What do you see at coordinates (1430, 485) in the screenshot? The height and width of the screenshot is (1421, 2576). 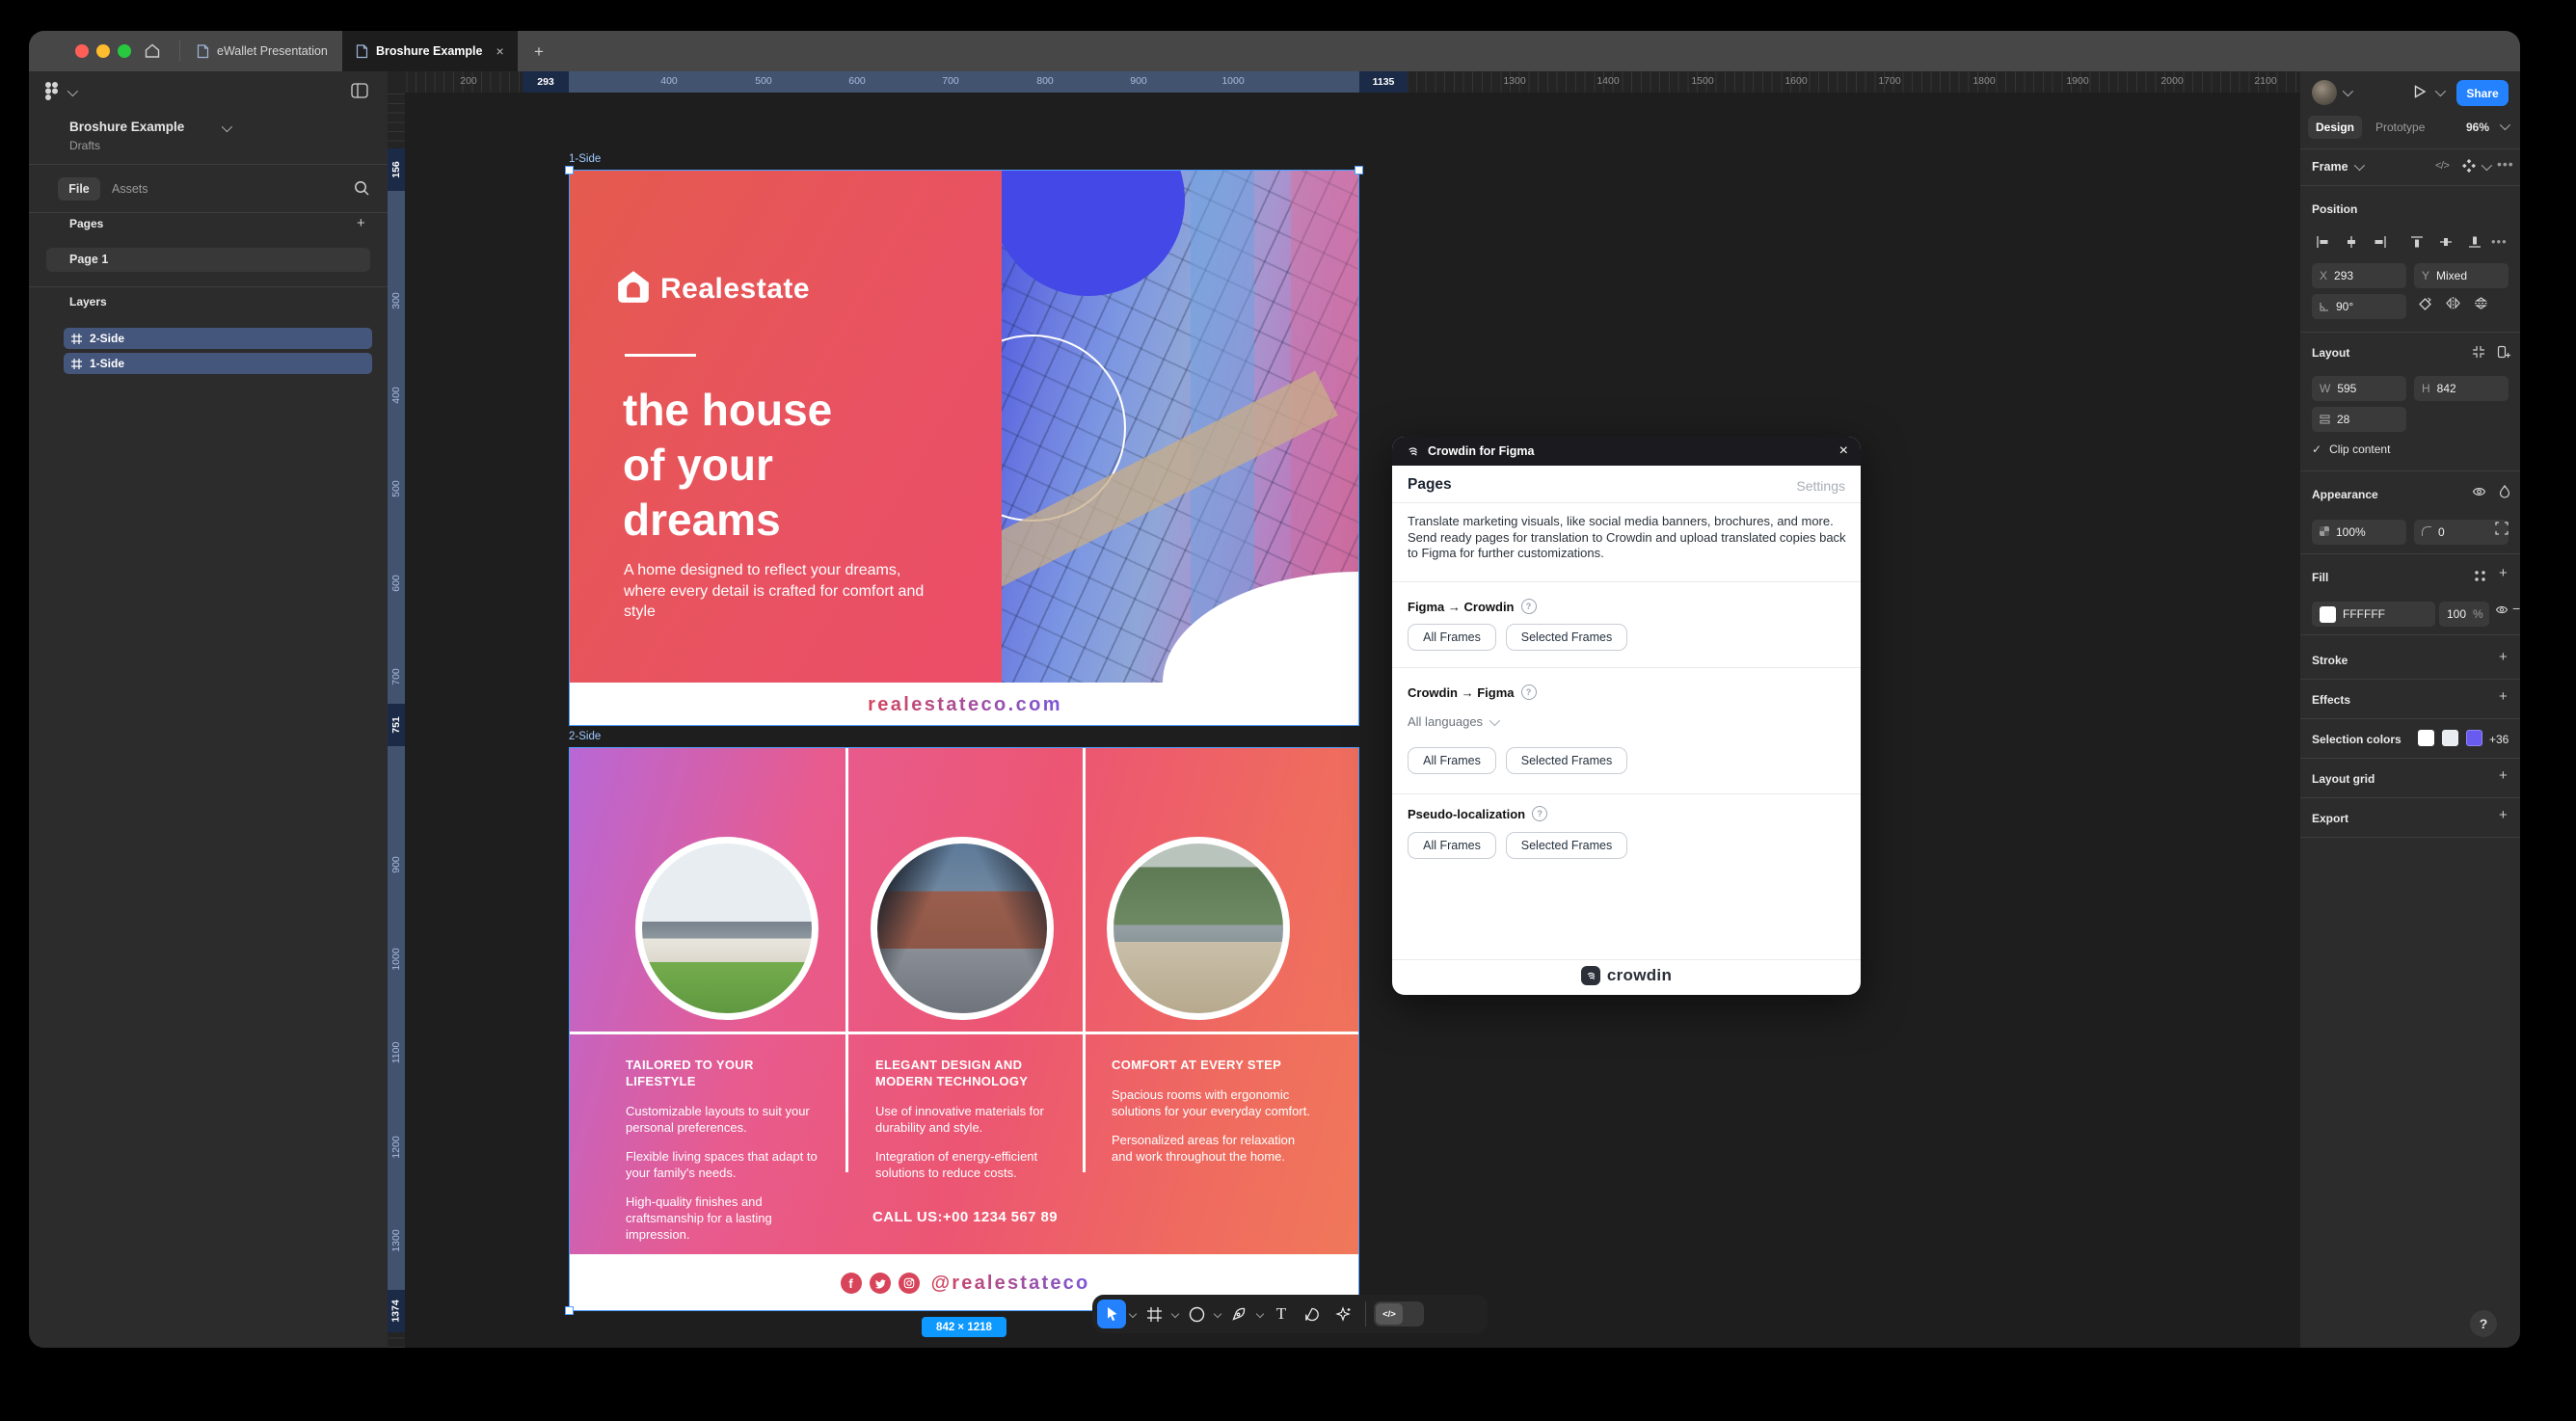 I see `plugin-nav-pages: Pages` at bounding box center [1430, 485].